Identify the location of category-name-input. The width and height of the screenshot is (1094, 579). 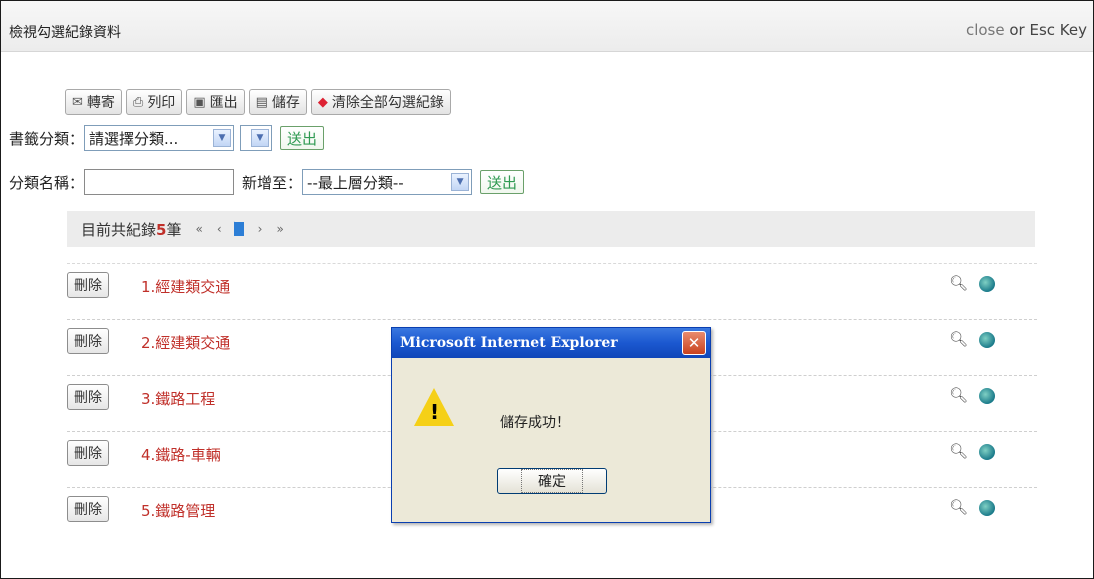
(159, 182).